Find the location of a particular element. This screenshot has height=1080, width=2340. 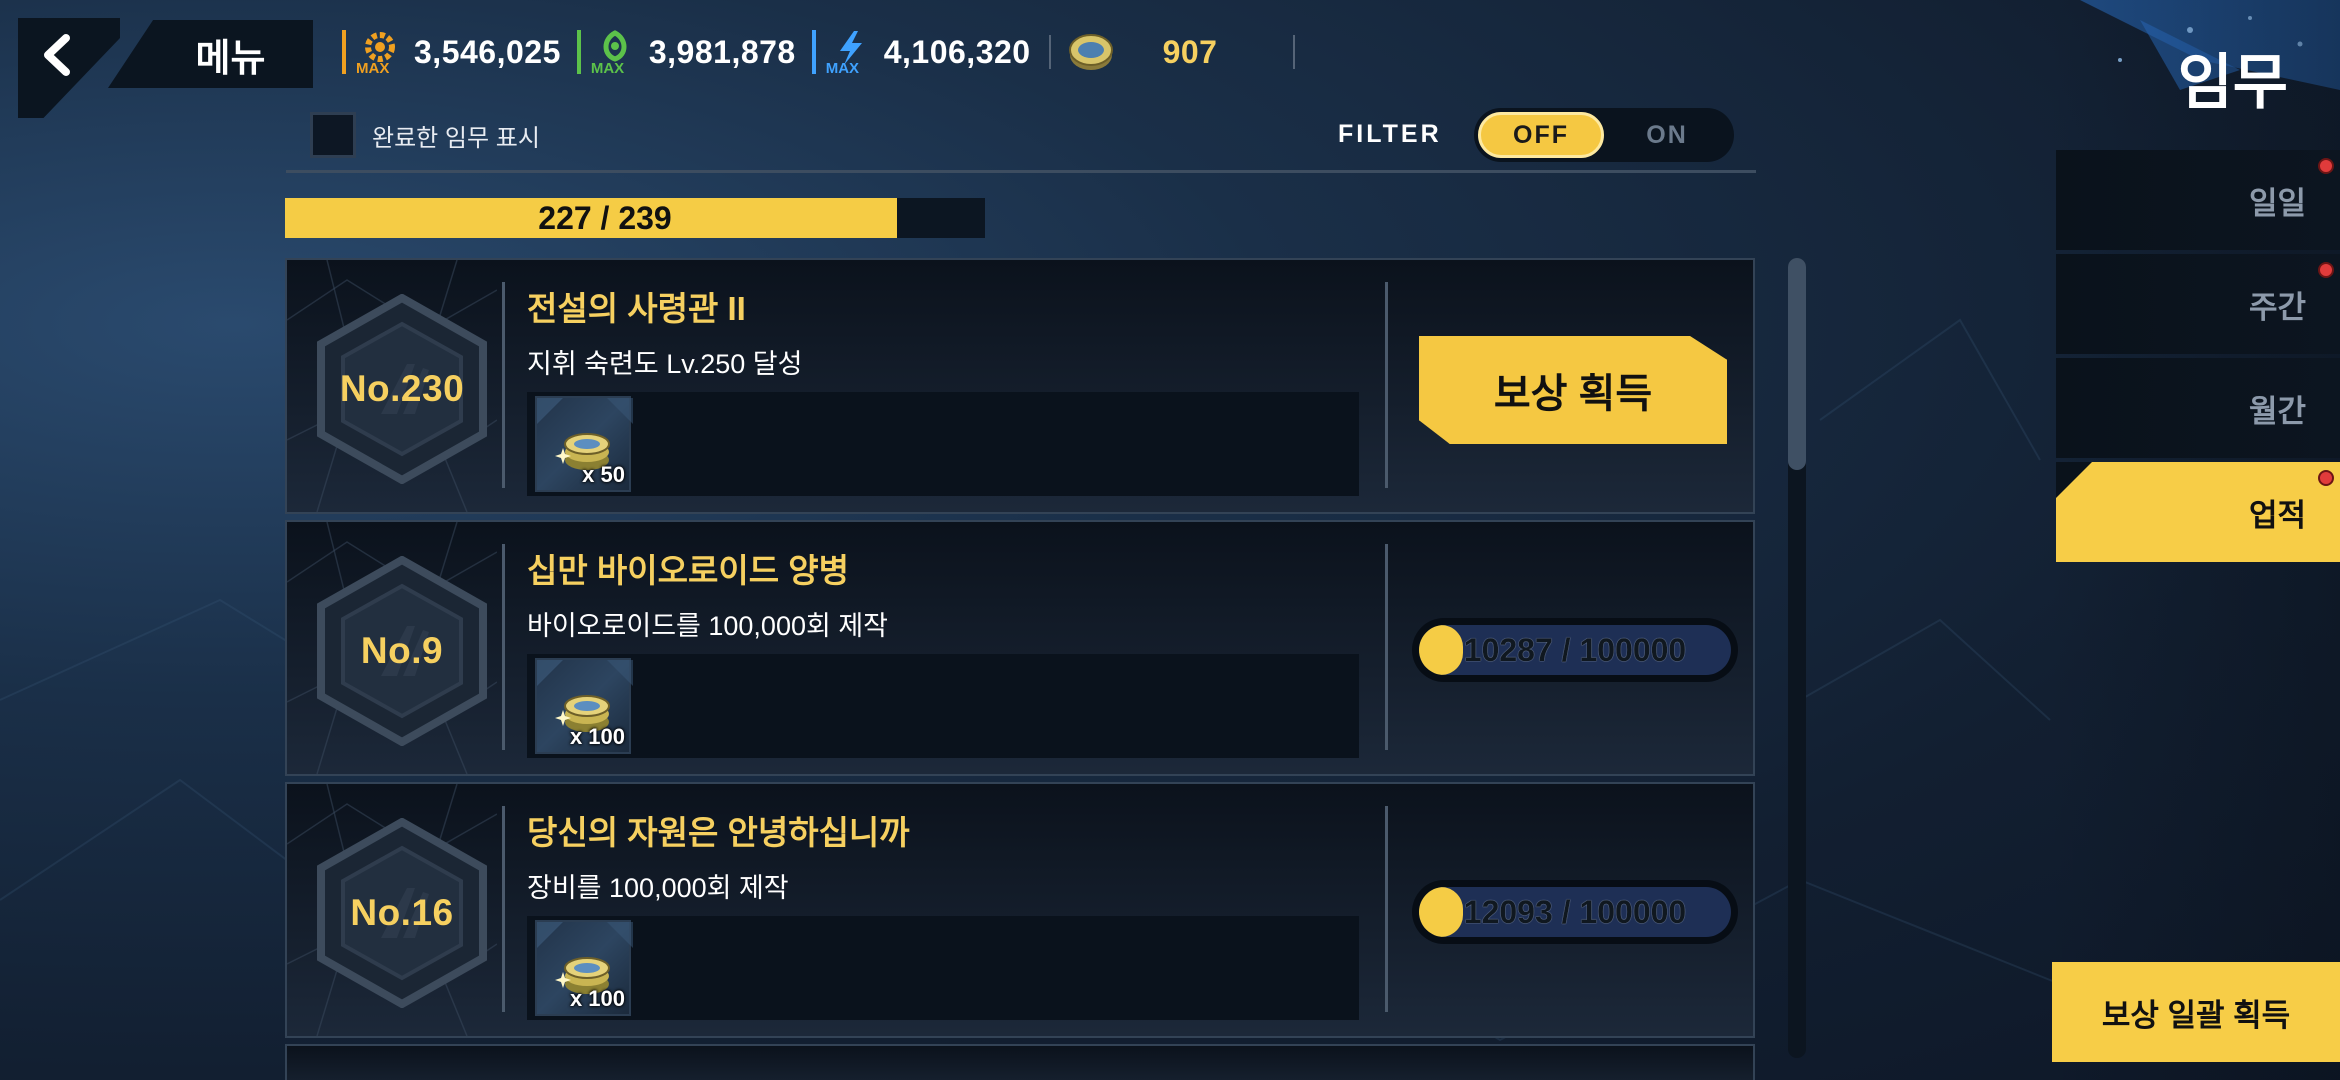

show-completed-checkbox is located at coordinates (333, 135).